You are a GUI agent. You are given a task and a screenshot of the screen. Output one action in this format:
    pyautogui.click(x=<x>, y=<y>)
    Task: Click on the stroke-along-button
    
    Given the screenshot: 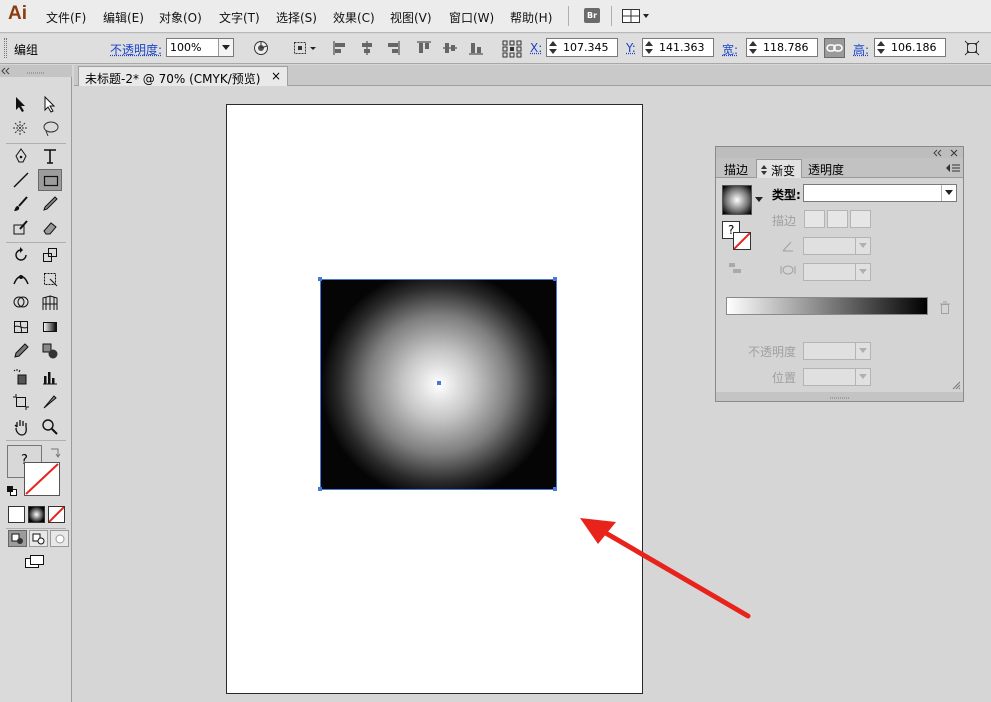 What is the action you would take?
    pyautogui.click(x=837, y=219)
    